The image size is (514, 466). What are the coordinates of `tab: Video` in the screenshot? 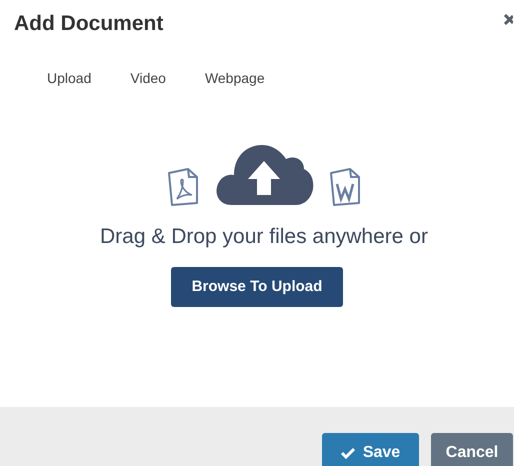 It's located at (148, 78).